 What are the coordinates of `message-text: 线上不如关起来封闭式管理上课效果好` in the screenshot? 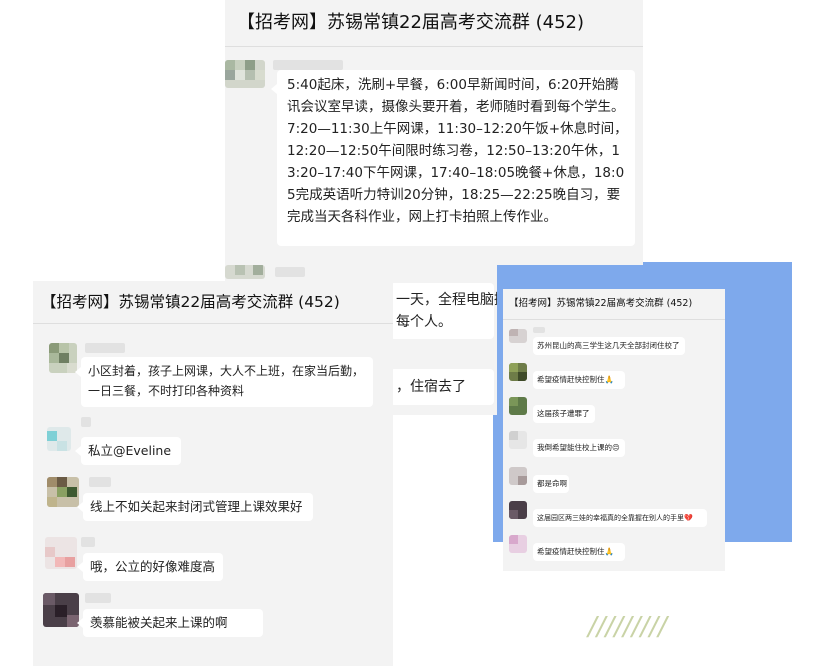 It's located at (196, 506).